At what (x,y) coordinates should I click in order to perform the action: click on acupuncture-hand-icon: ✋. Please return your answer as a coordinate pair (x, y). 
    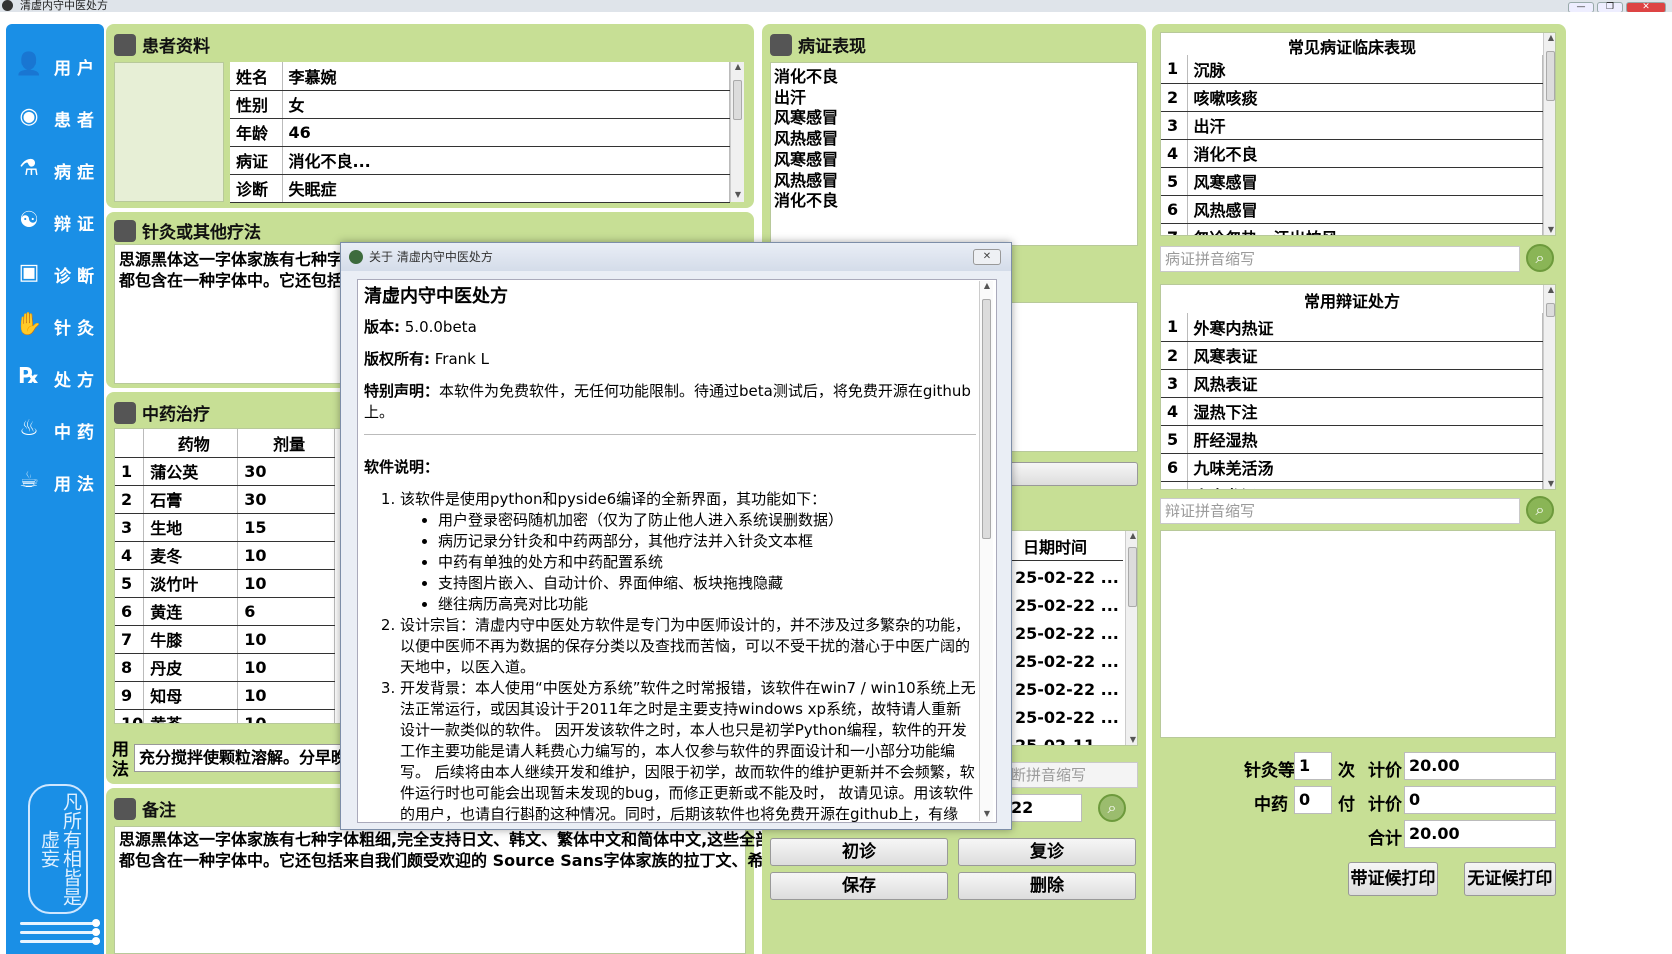
    Looking at the image, I should click on (29, 324).